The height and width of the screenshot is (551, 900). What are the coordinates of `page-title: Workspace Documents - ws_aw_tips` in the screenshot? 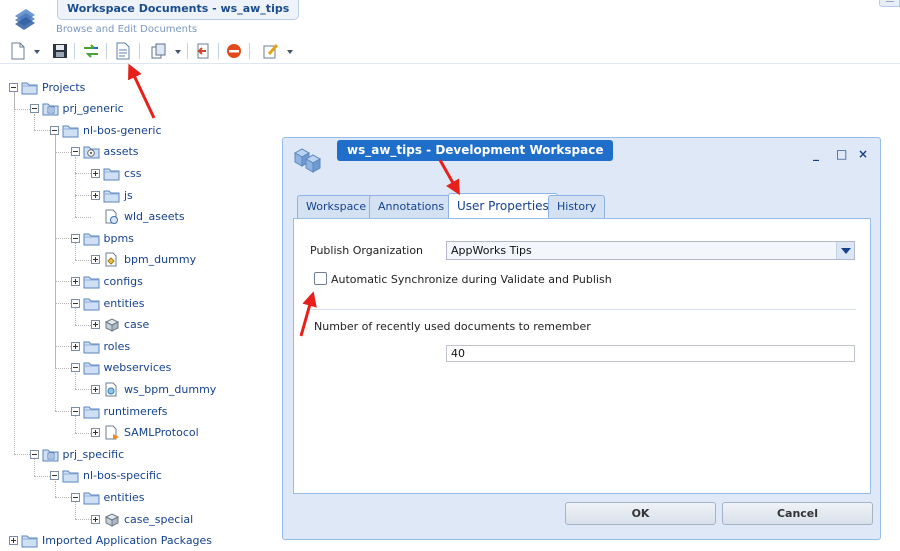 It's located at (178, 10).